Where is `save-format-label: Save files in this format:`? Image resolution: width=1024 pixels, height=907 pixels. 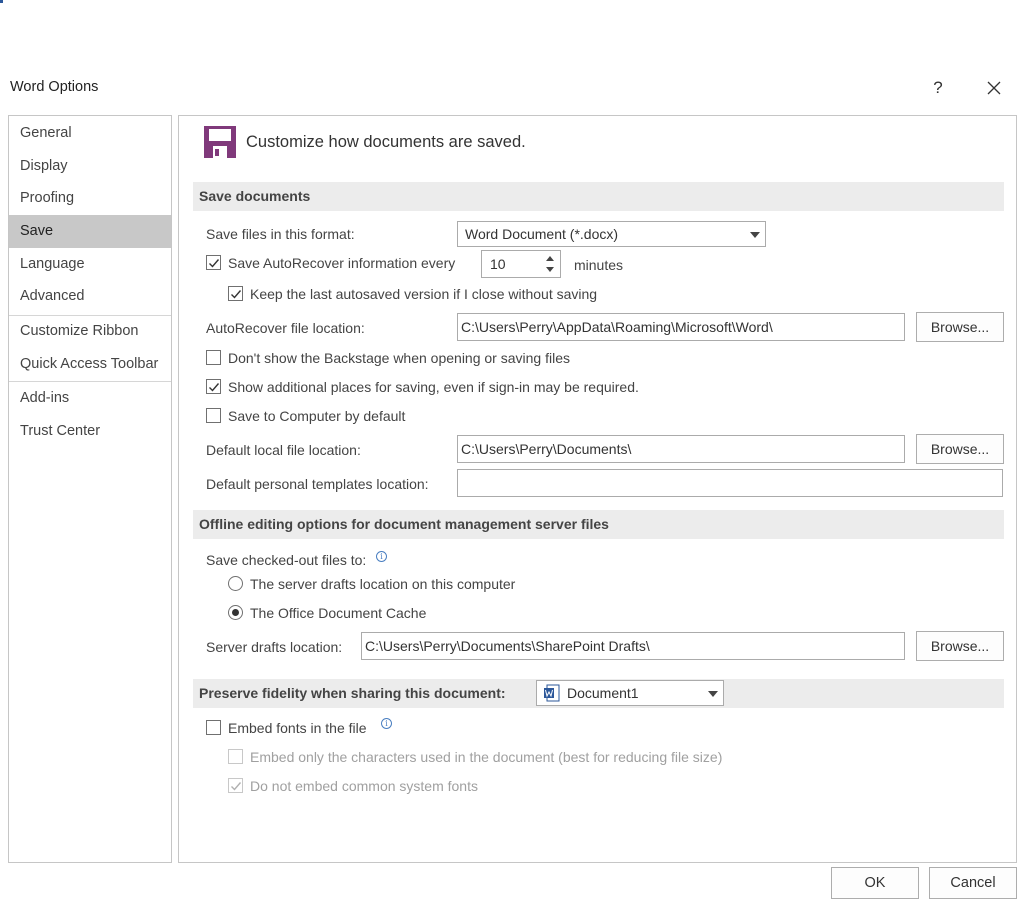
save-format-label: Save files in this format: is located at coordinates (280, 234).